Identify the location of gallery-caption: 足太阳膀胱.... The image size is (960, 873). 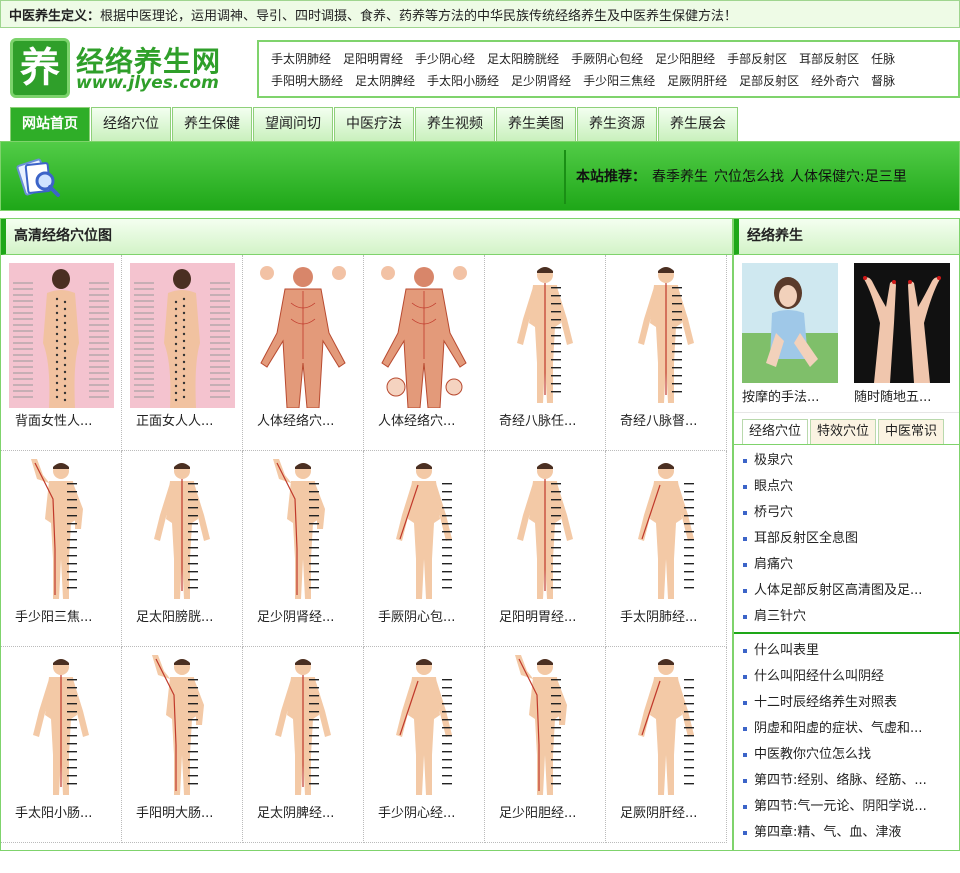
(175, 617).